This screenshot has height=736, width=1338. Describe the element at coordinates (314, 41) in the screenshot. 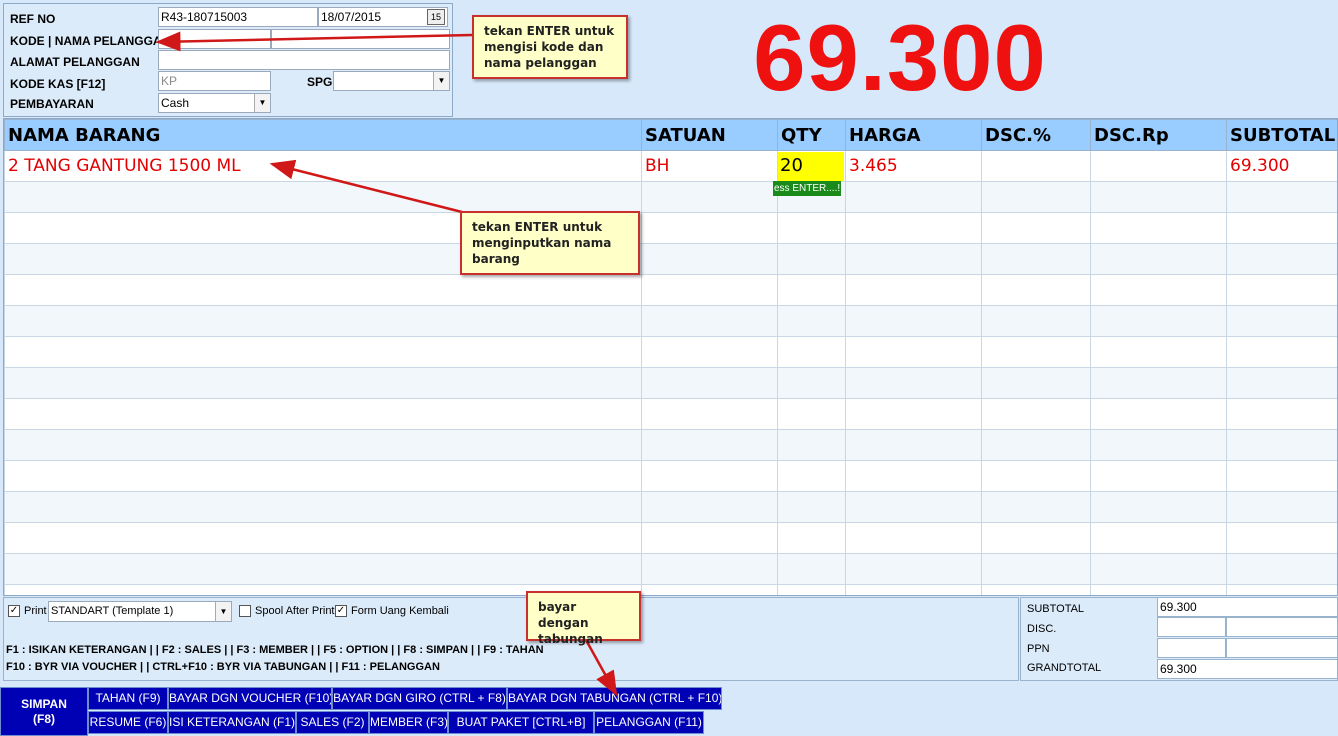

I see `arrow-pelanggan` at that location.